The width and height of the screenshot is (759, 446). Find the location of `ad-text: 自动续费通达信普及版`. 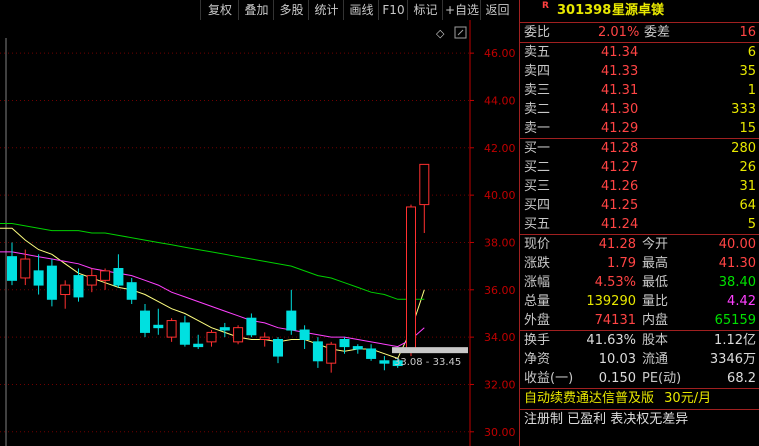

ad-text: 自动续费通达信普及版 is located at coordinates (589, 398).